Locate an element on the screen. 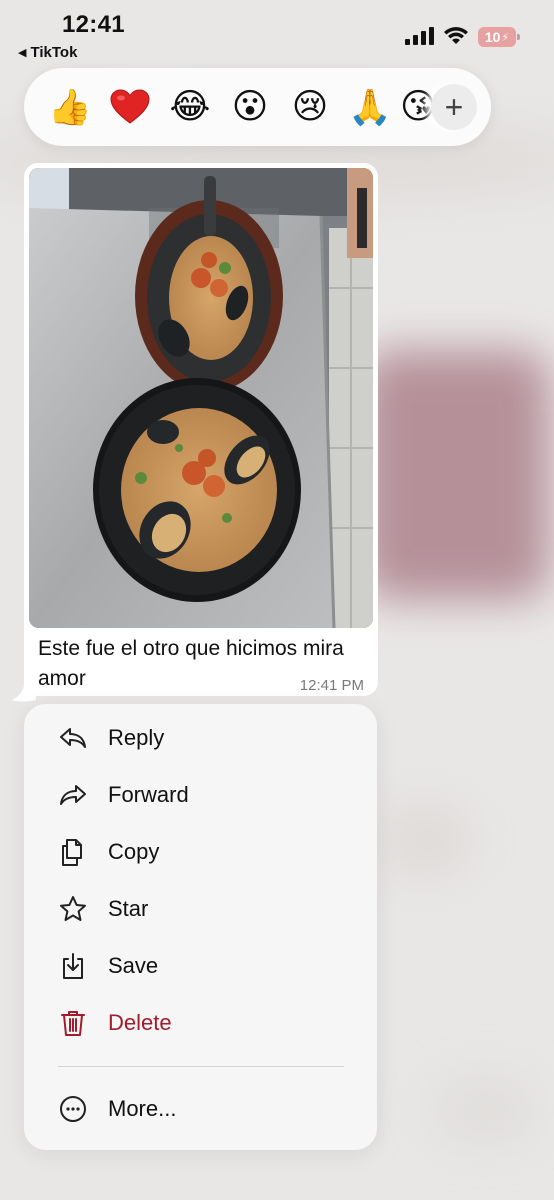  reaction-bar: 👍 😂 😮 😢 🙏 😘 + is located at coordinates (257, 107).